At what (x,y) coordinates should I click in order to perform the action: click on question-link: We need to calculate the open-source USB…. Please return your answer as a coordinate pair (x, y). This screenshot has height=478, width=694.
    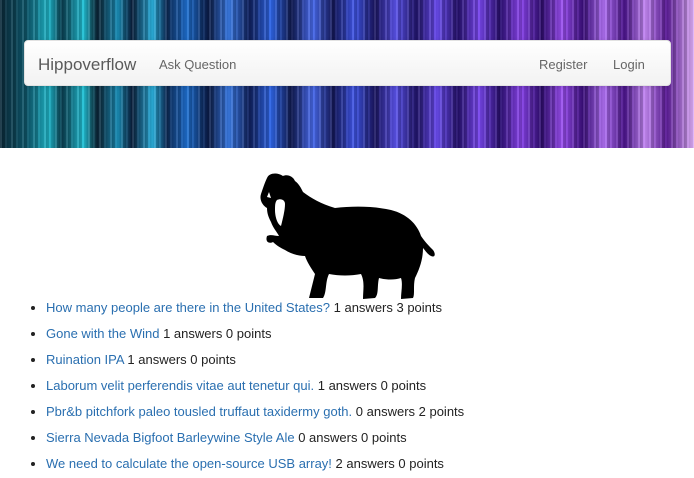
    Looking at the image, I should click on (189, 463).